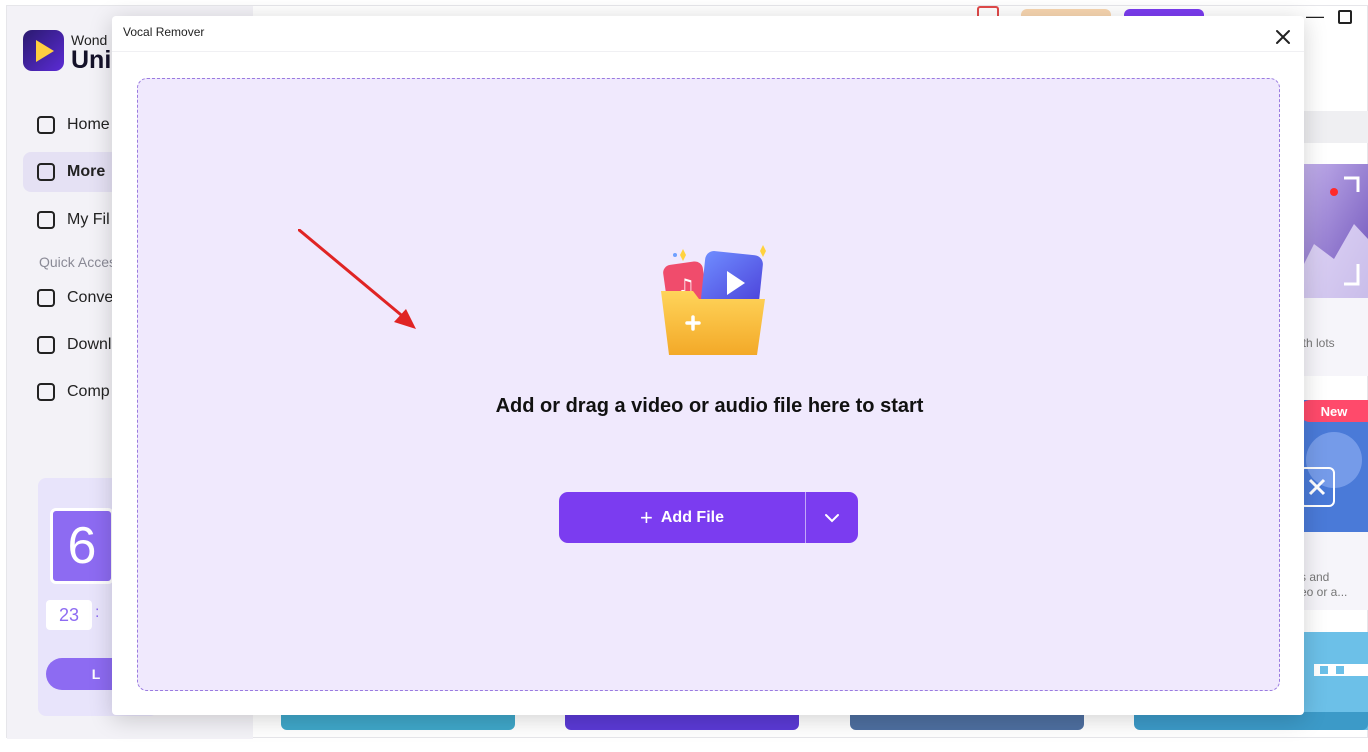 The image size is (1368, 752). What do you see at coordinates (713, 300) in the screenshot?
I see `add-media-folder-icon: ♫` at bounding box center [713, 300].